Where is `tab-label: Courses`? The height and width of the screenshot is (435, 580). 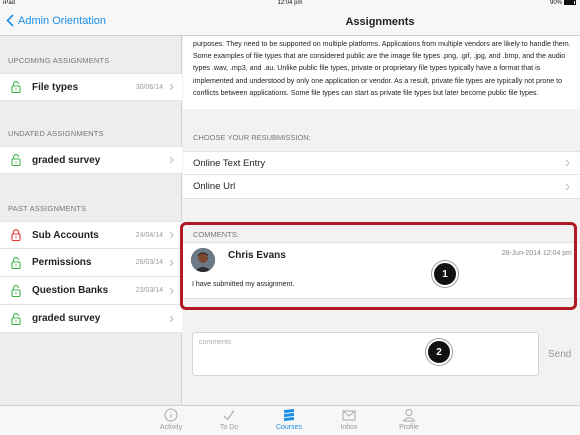 tab-label: Courses is located at coordinates (289, 427).